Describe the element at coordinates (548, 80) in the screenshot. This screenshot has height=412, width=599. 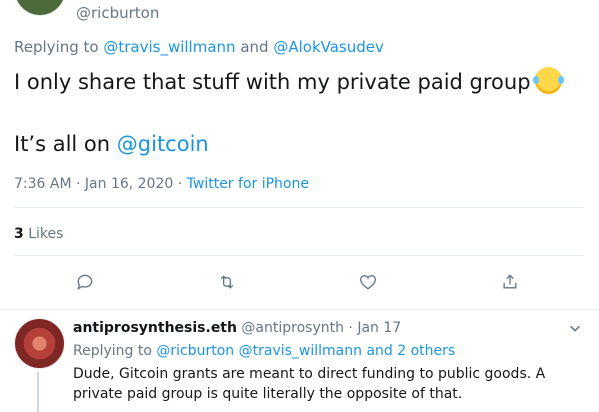
I see `tears-of-joy-emoji-icon` at that location.